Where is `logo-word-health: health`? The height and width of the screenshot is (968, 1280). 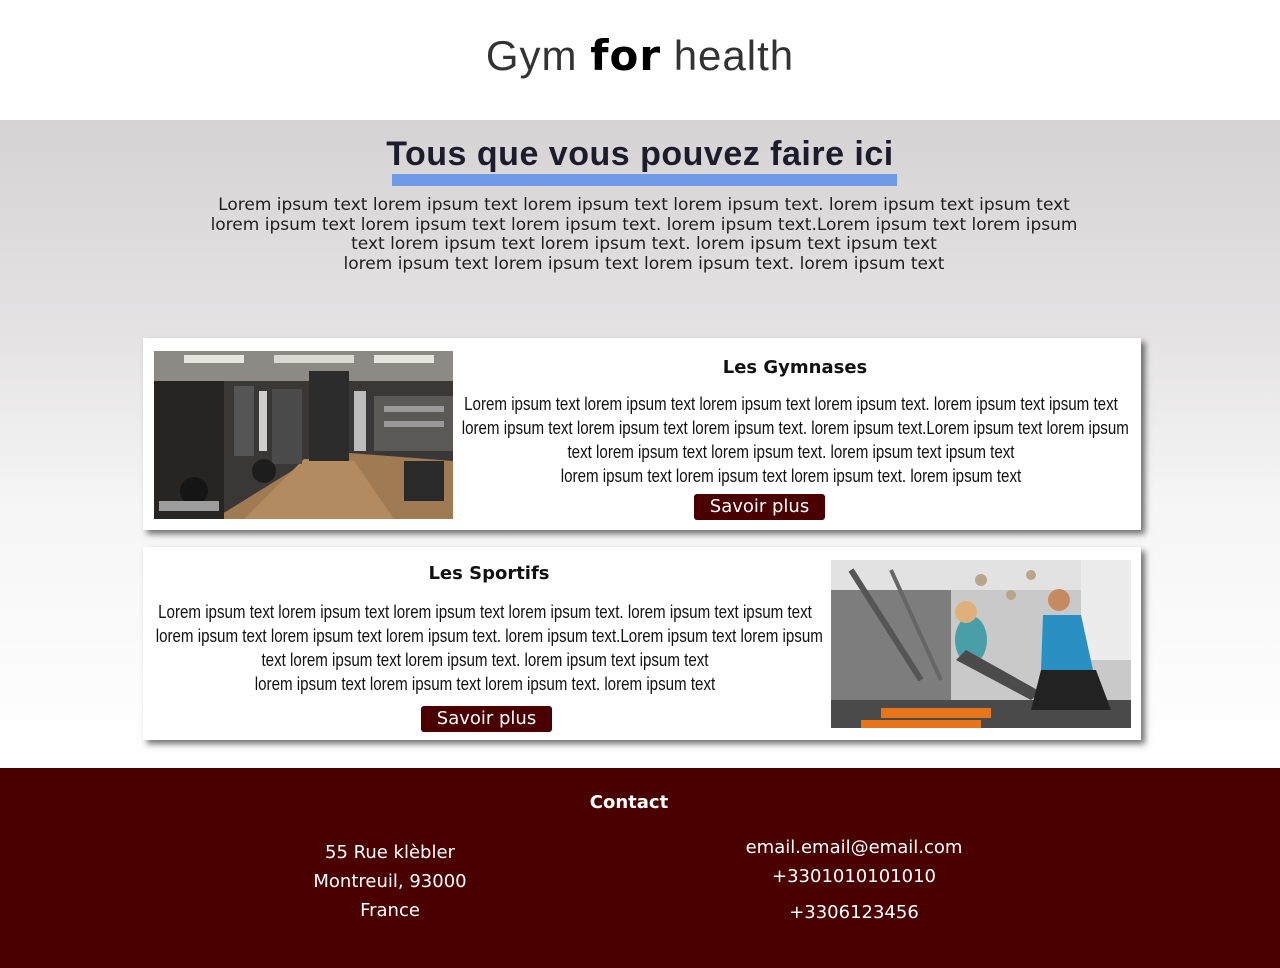 logo-word-health: health is located at coordinates (728, 55).